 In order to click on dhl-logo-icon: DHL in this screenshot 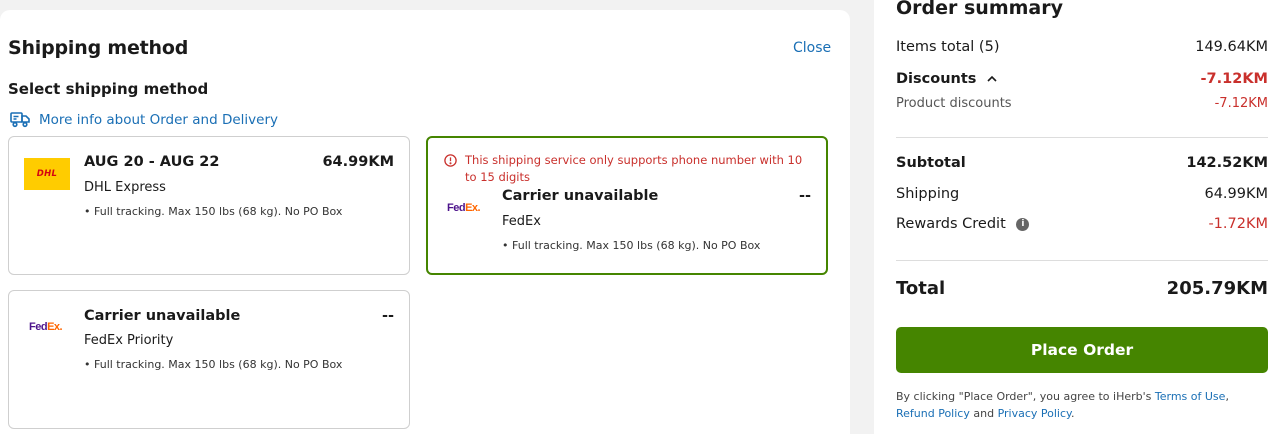, I will do `click(47, 174)`.